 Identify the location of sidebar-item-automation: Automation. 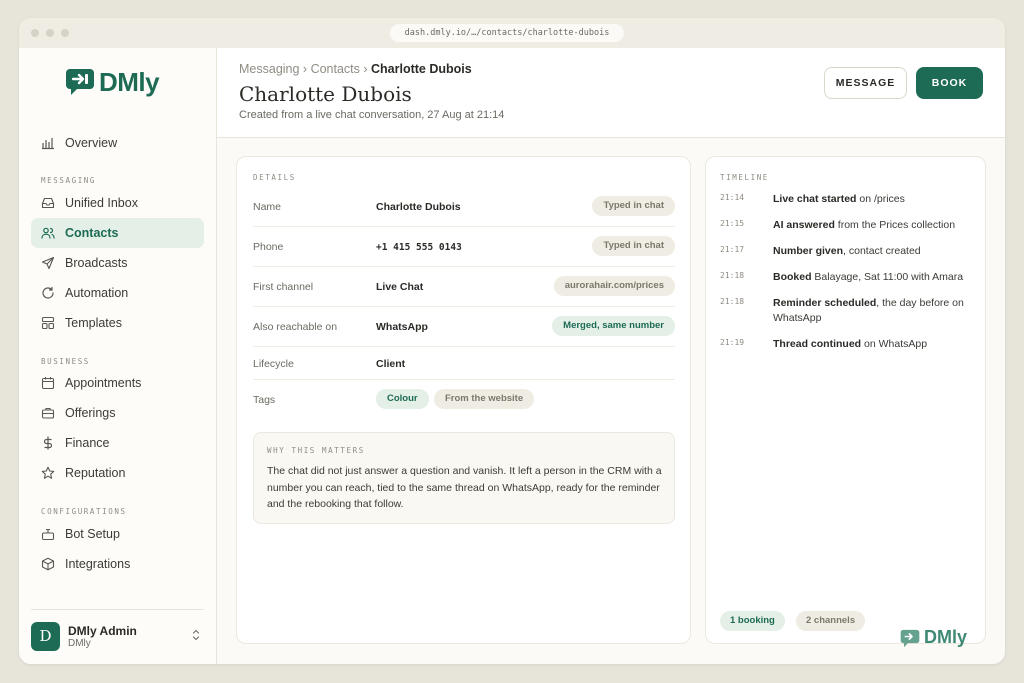
(117, 293).